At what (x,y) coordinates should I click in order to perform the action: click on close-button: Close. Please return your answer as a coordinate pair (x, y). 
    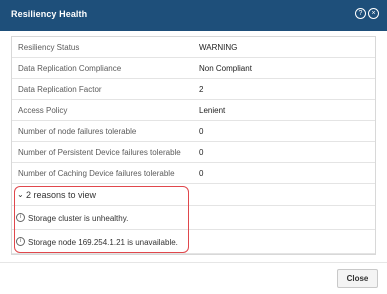
    Looking at the image, I should click on (357, 278).